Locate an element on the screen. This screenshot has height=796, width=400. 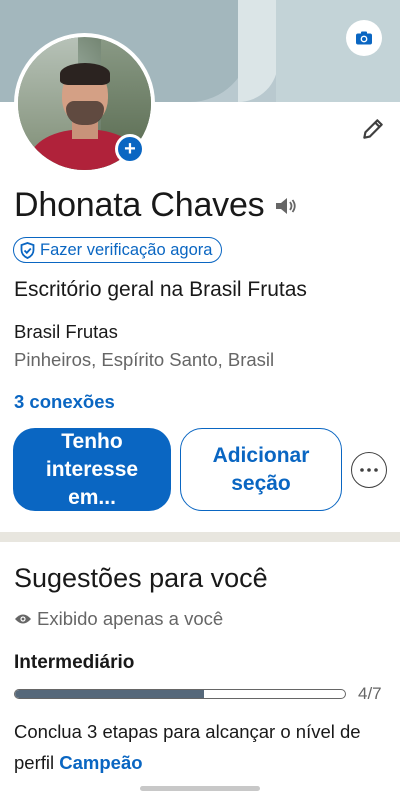
edit-banner-button is located at coordinates (364, 38).